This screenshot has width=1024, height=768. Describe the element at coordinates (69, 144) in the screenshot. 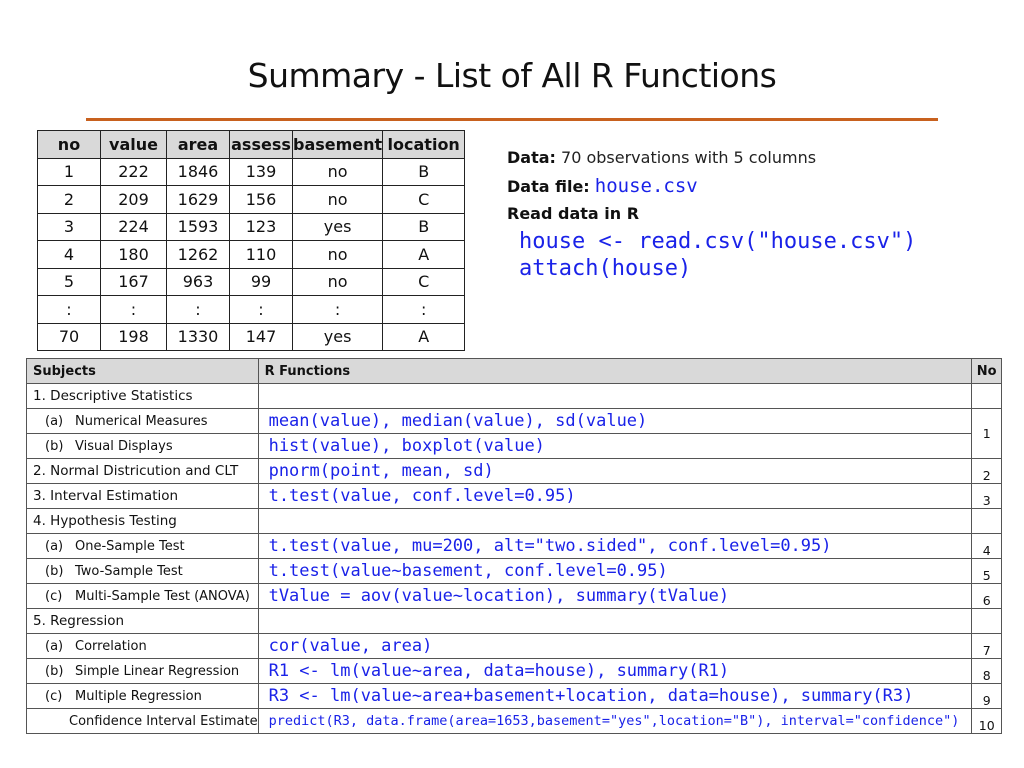

I see `data-table-header-cell: no` at that location.